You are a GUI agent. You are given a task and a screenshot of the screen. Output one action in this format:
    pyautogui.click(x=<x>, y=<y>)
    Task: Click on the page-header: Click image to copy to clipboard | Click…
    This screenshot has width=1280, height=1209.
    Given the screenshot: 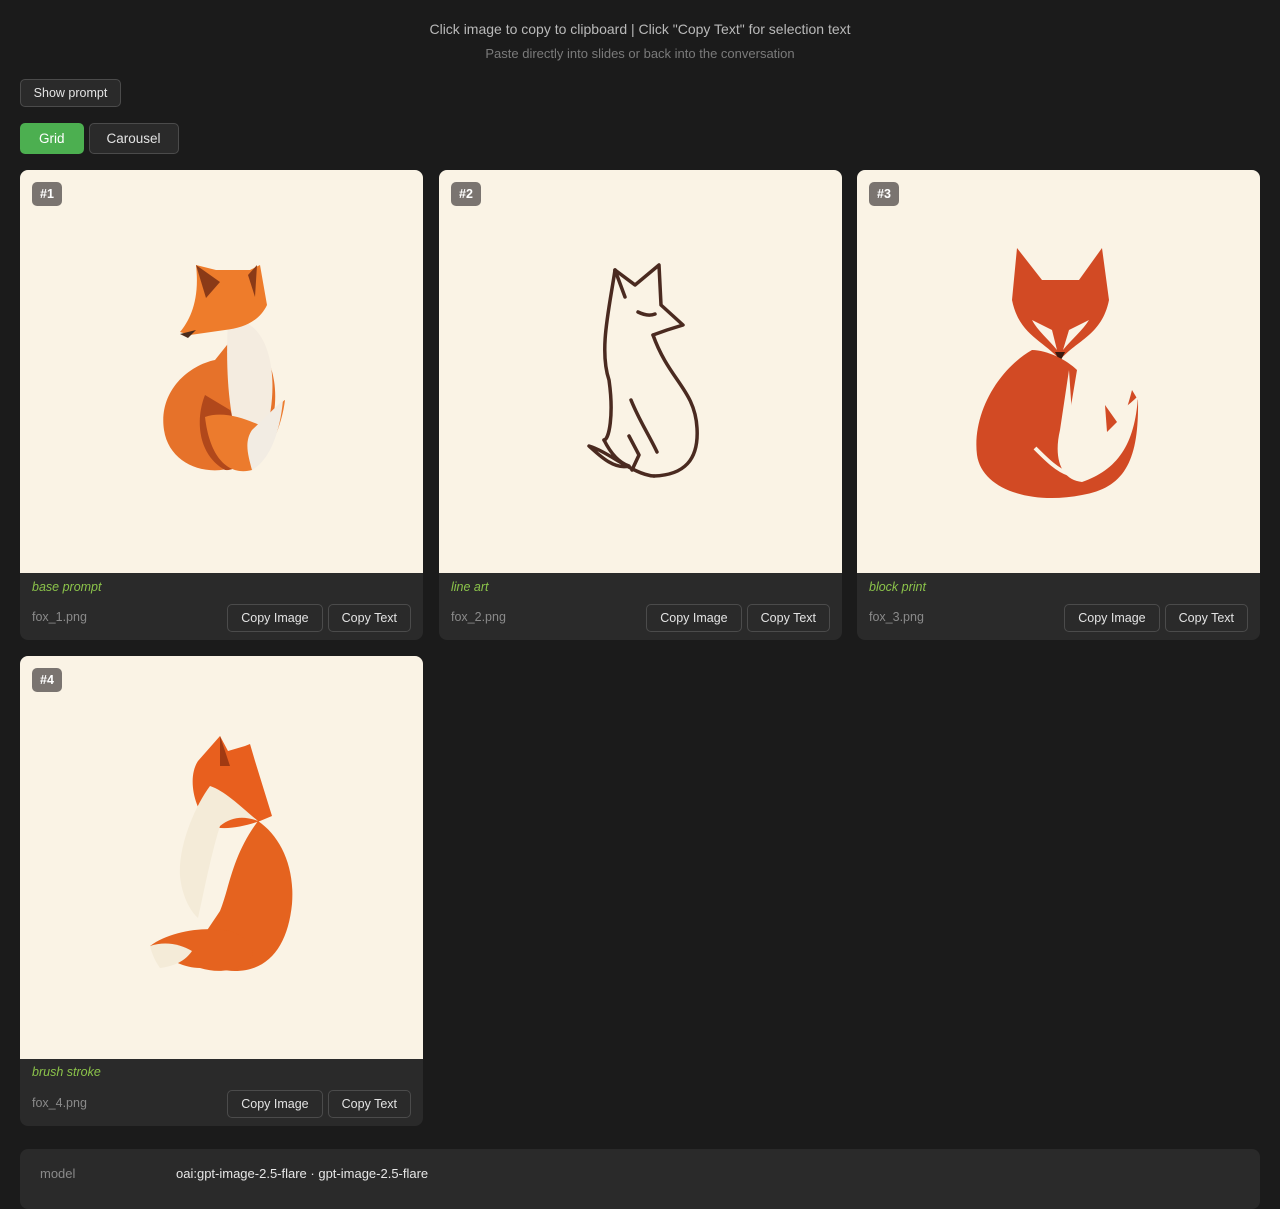 What is the action you would take?
    pyautogui.click(x=640, y=31)
    